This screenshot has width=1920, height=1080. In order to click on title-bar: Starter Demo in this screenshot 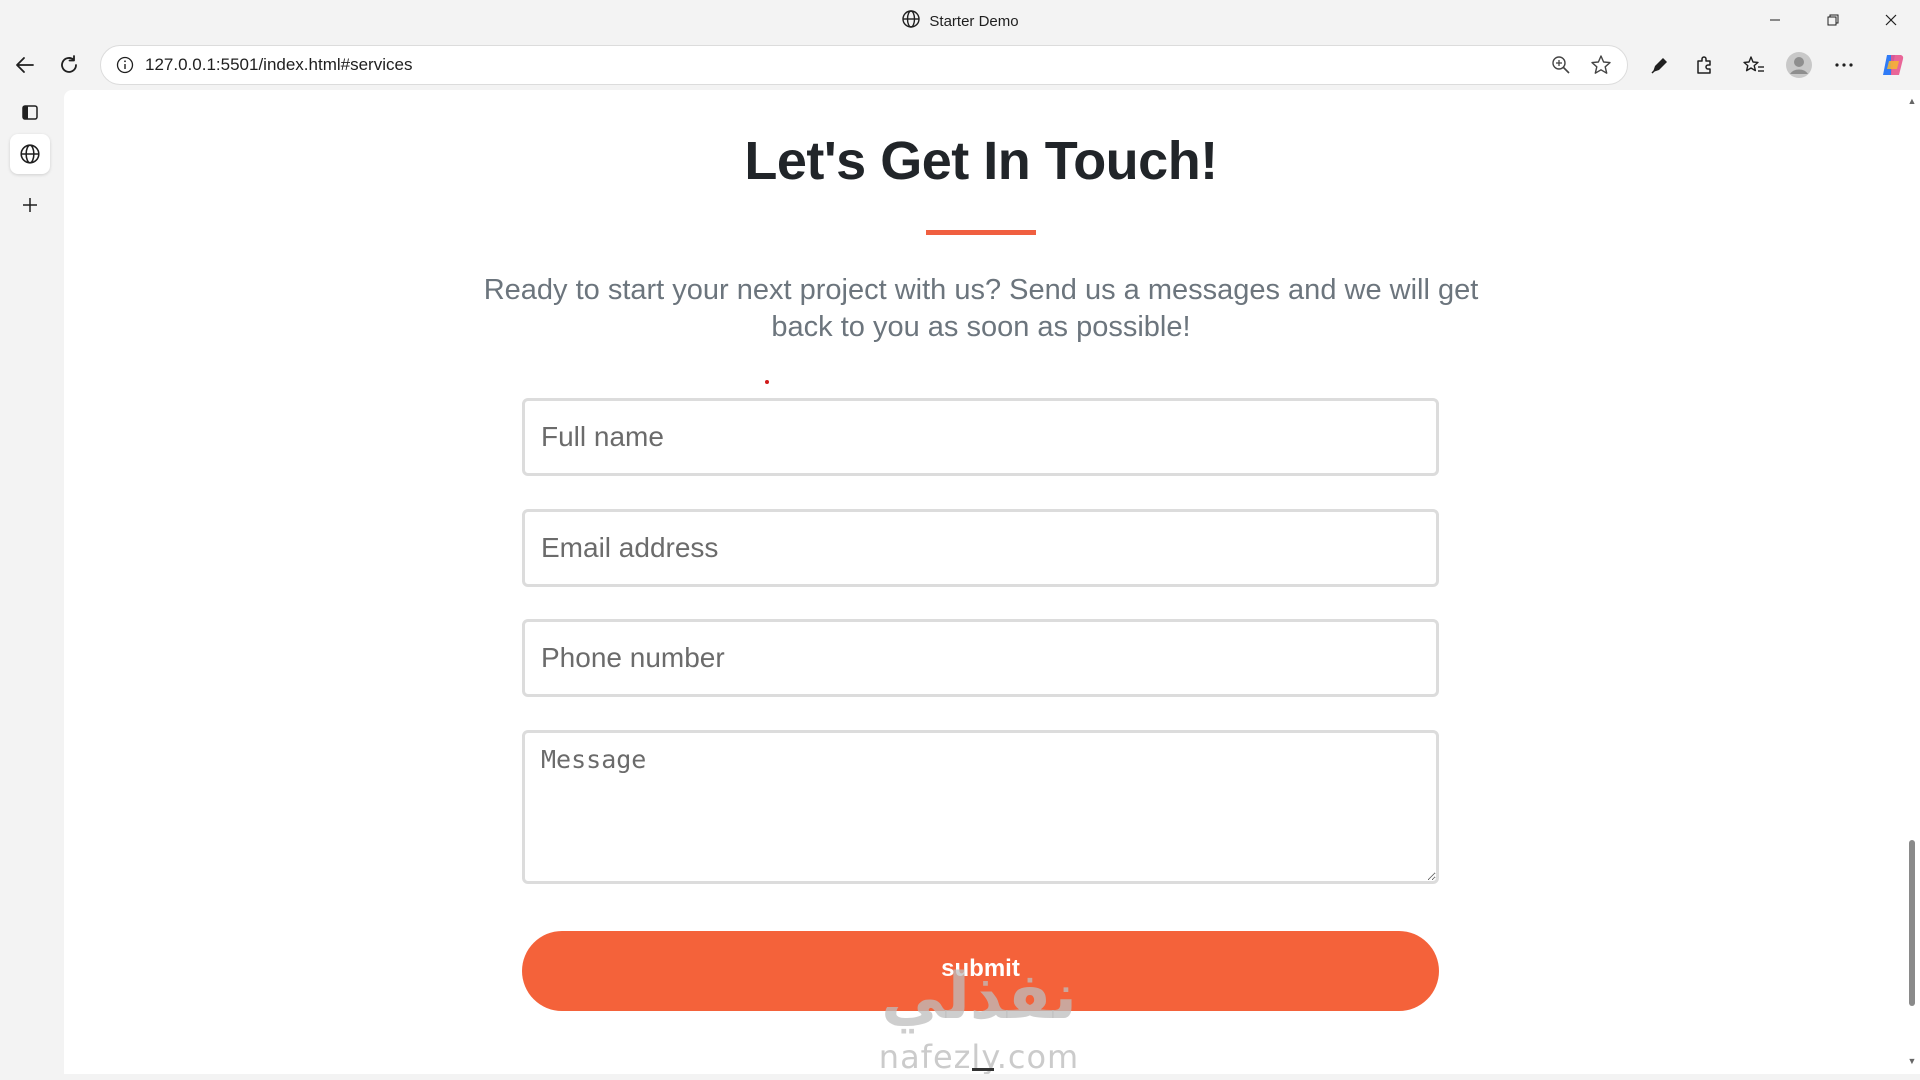, I will do `click(960, 21)`.